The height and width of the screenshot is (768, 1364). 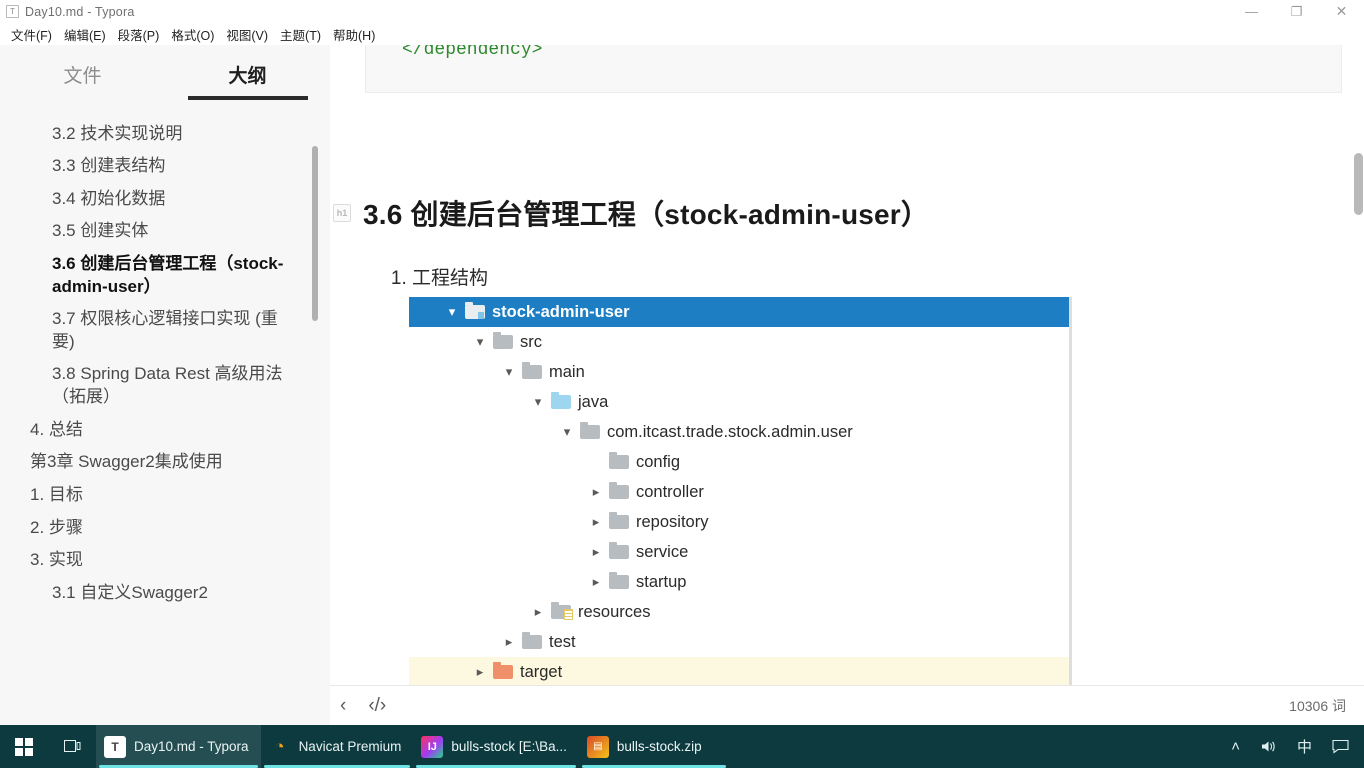 What do you see at coordinates (377, 706) in the screenshot?
I see `source-code-mode-icon: ‹/›` at bounding box center [377, 706].